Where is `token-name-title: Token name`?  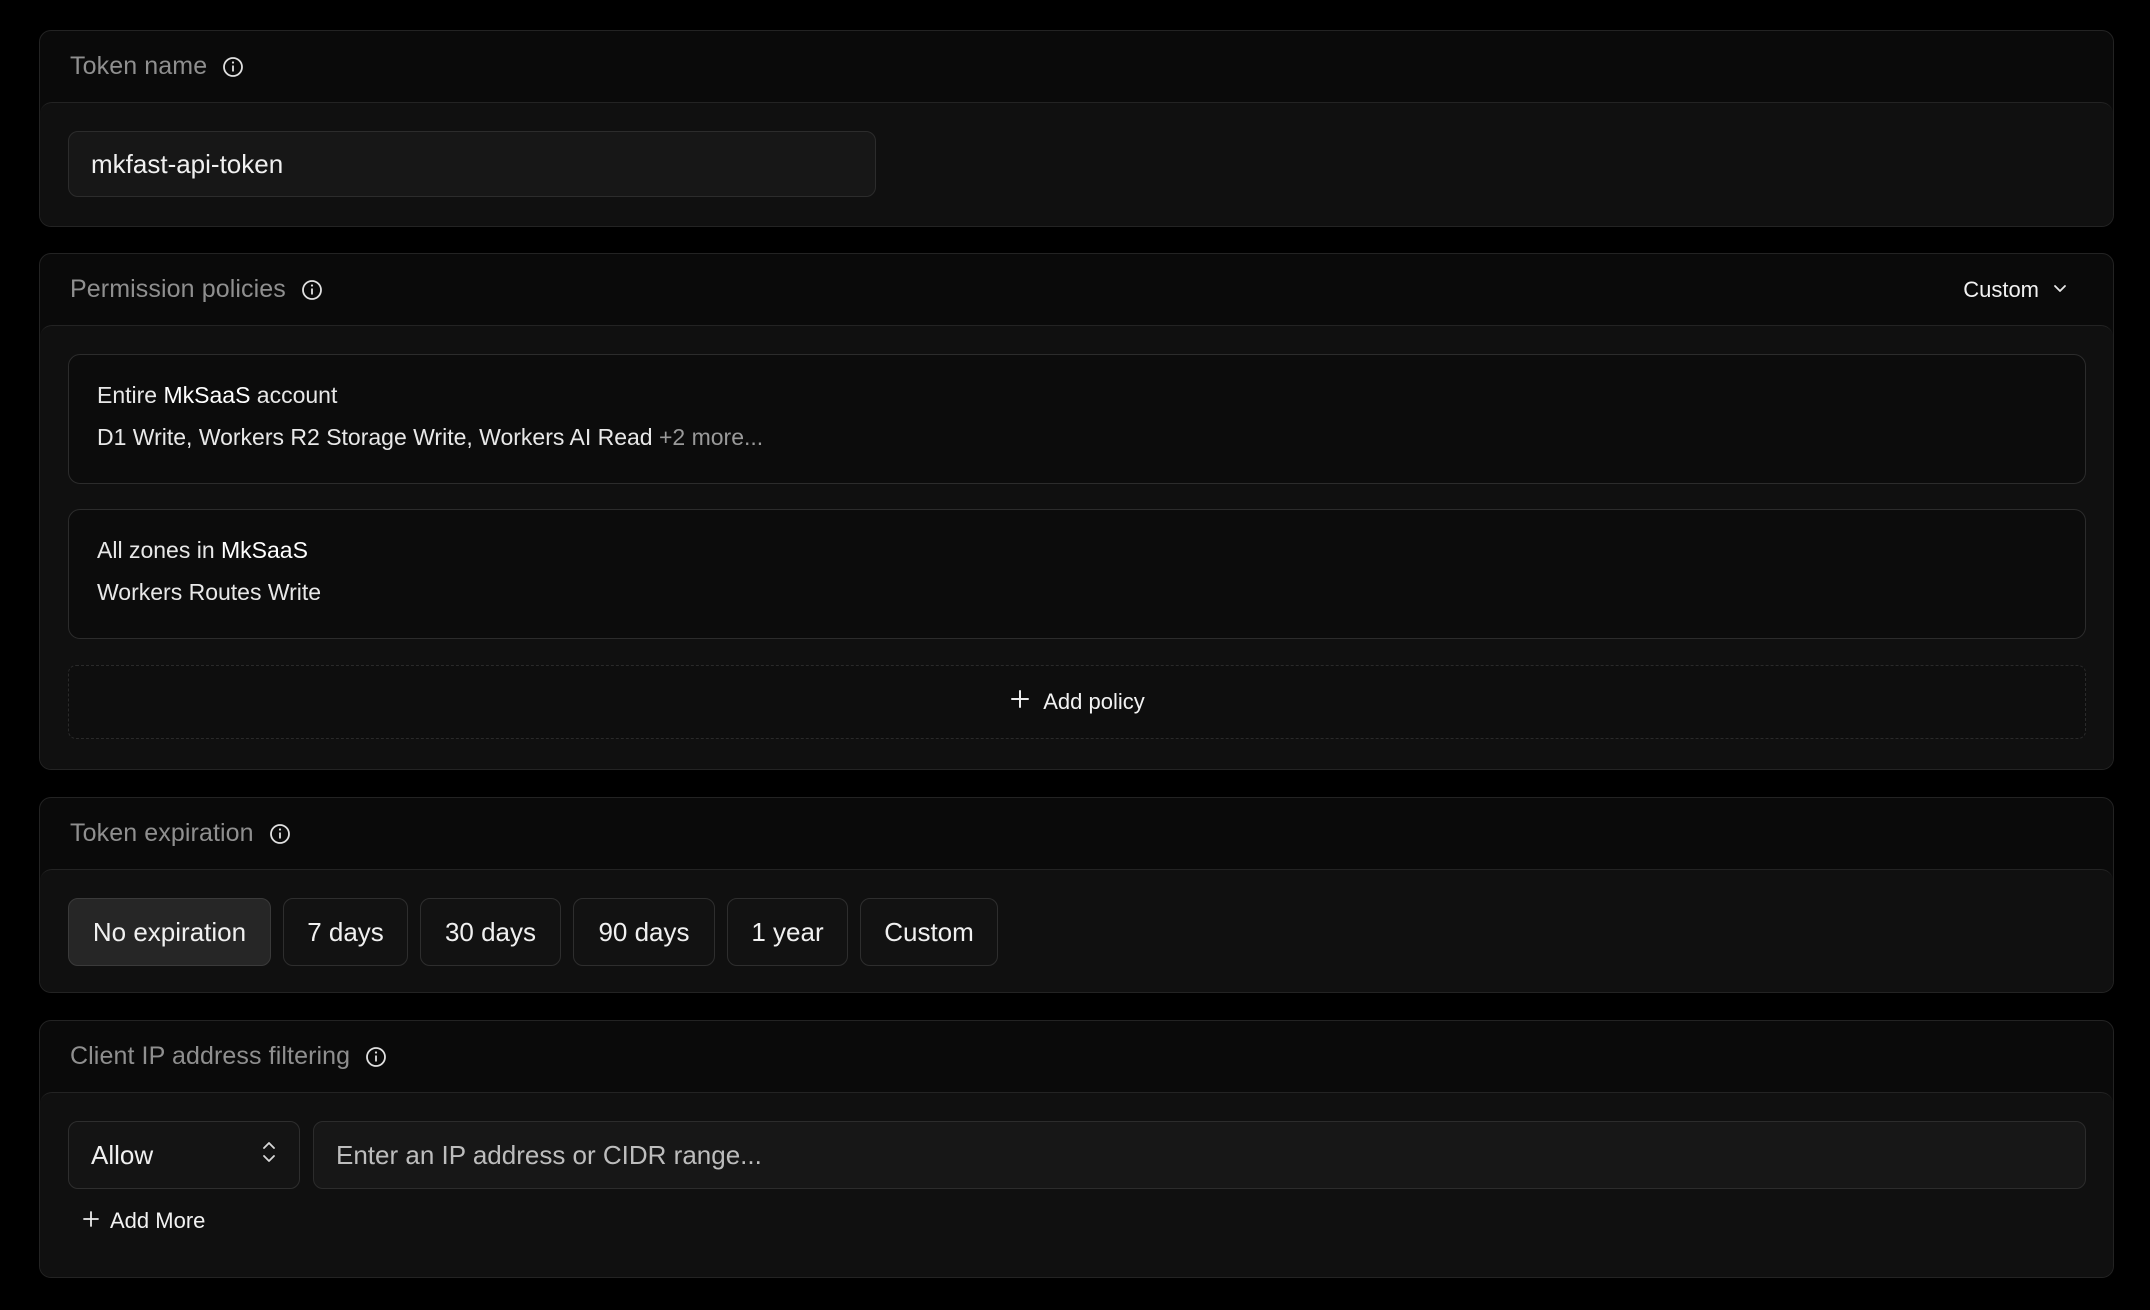 token-name-title: Token name is located at coordinates (139, 66).